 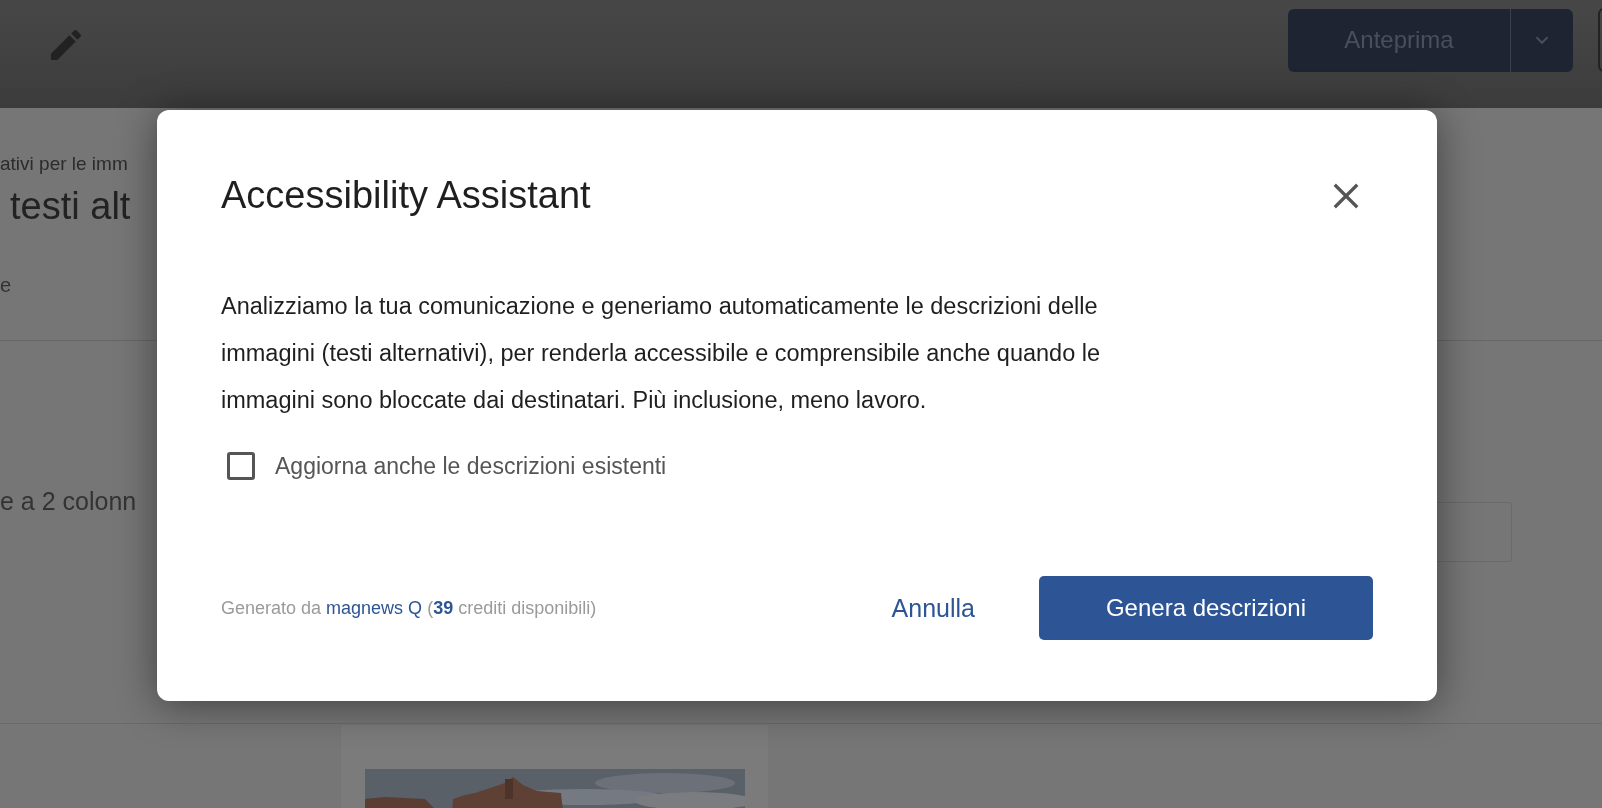 I want to click on cancel-button: Annulla, so click(x=933, y=608).